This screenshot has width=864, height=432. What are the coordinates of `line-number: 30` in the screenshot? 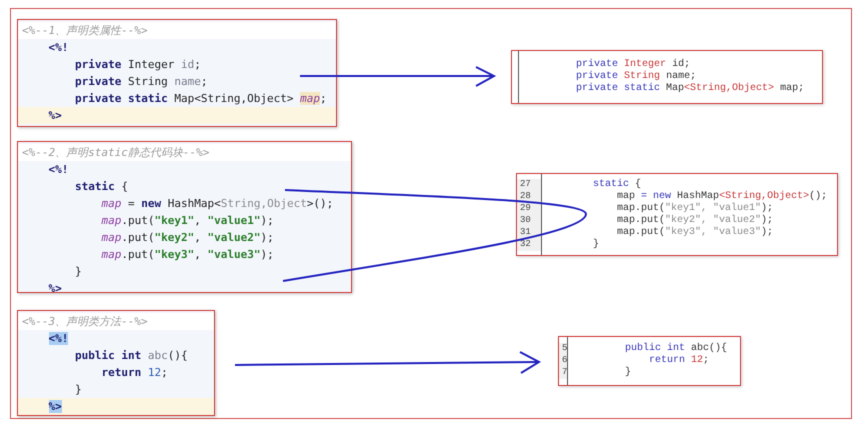 It's located at (529, 220).